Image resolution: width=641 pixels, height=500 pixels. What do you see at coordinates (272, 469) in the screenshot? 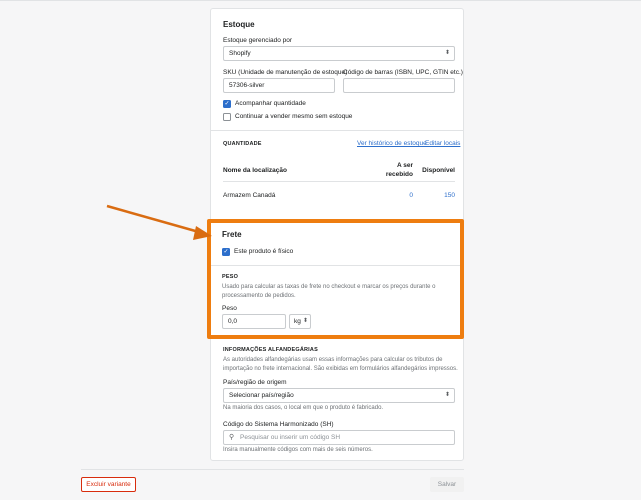
I see `footer-divider` at bounding box center [272, 469].